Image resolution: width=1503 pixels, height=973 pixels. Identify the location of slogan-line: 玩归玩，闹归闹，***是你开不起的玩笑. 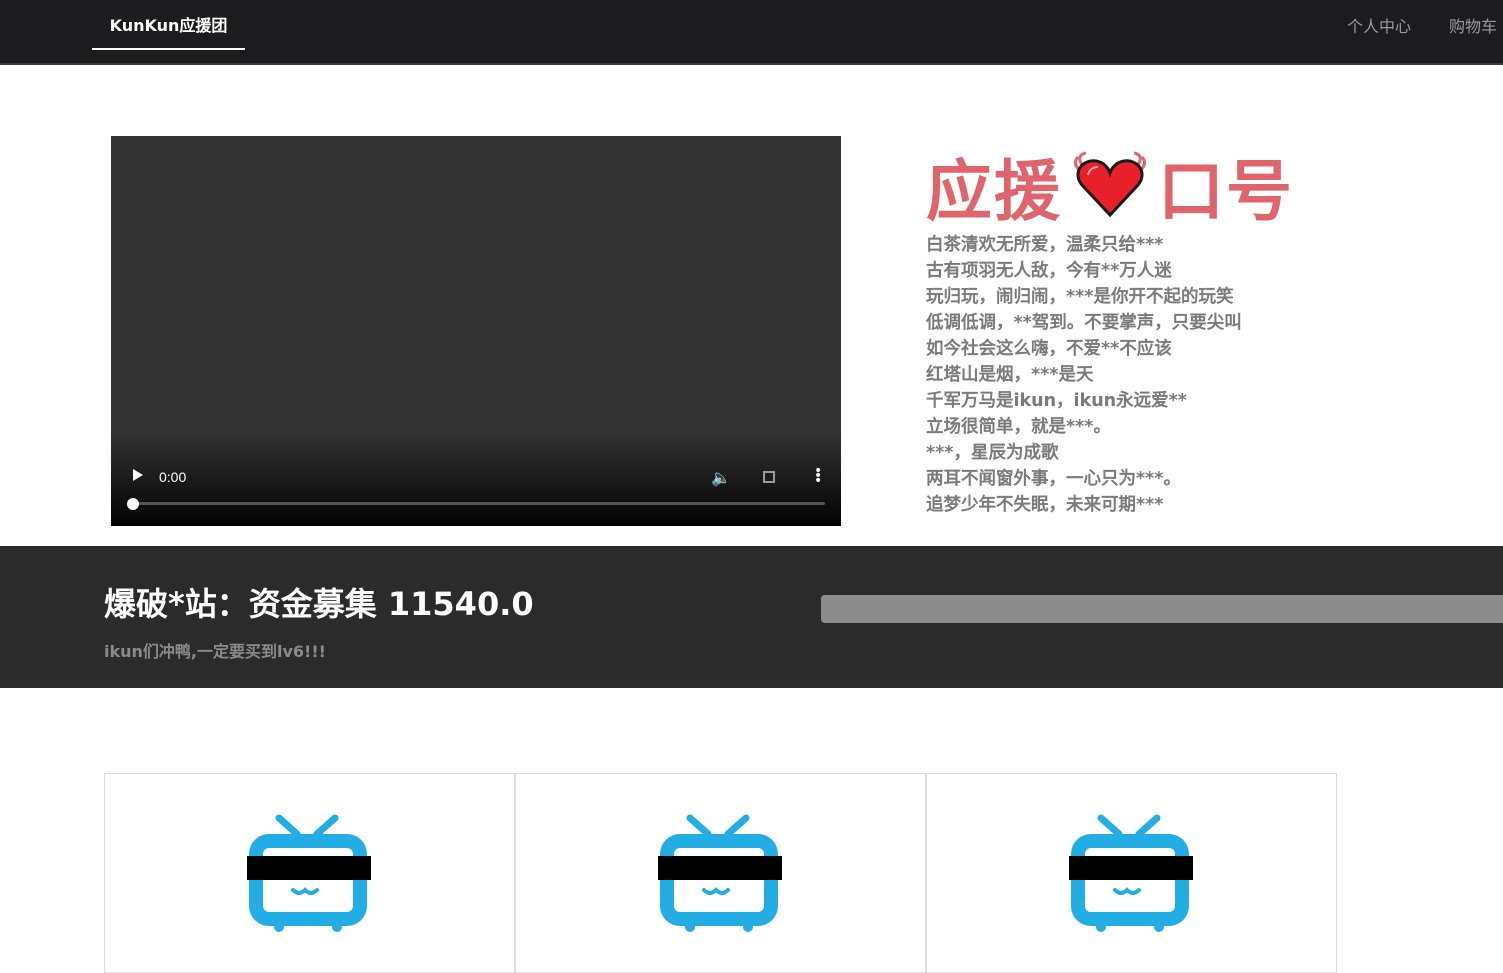
(1080, 297).